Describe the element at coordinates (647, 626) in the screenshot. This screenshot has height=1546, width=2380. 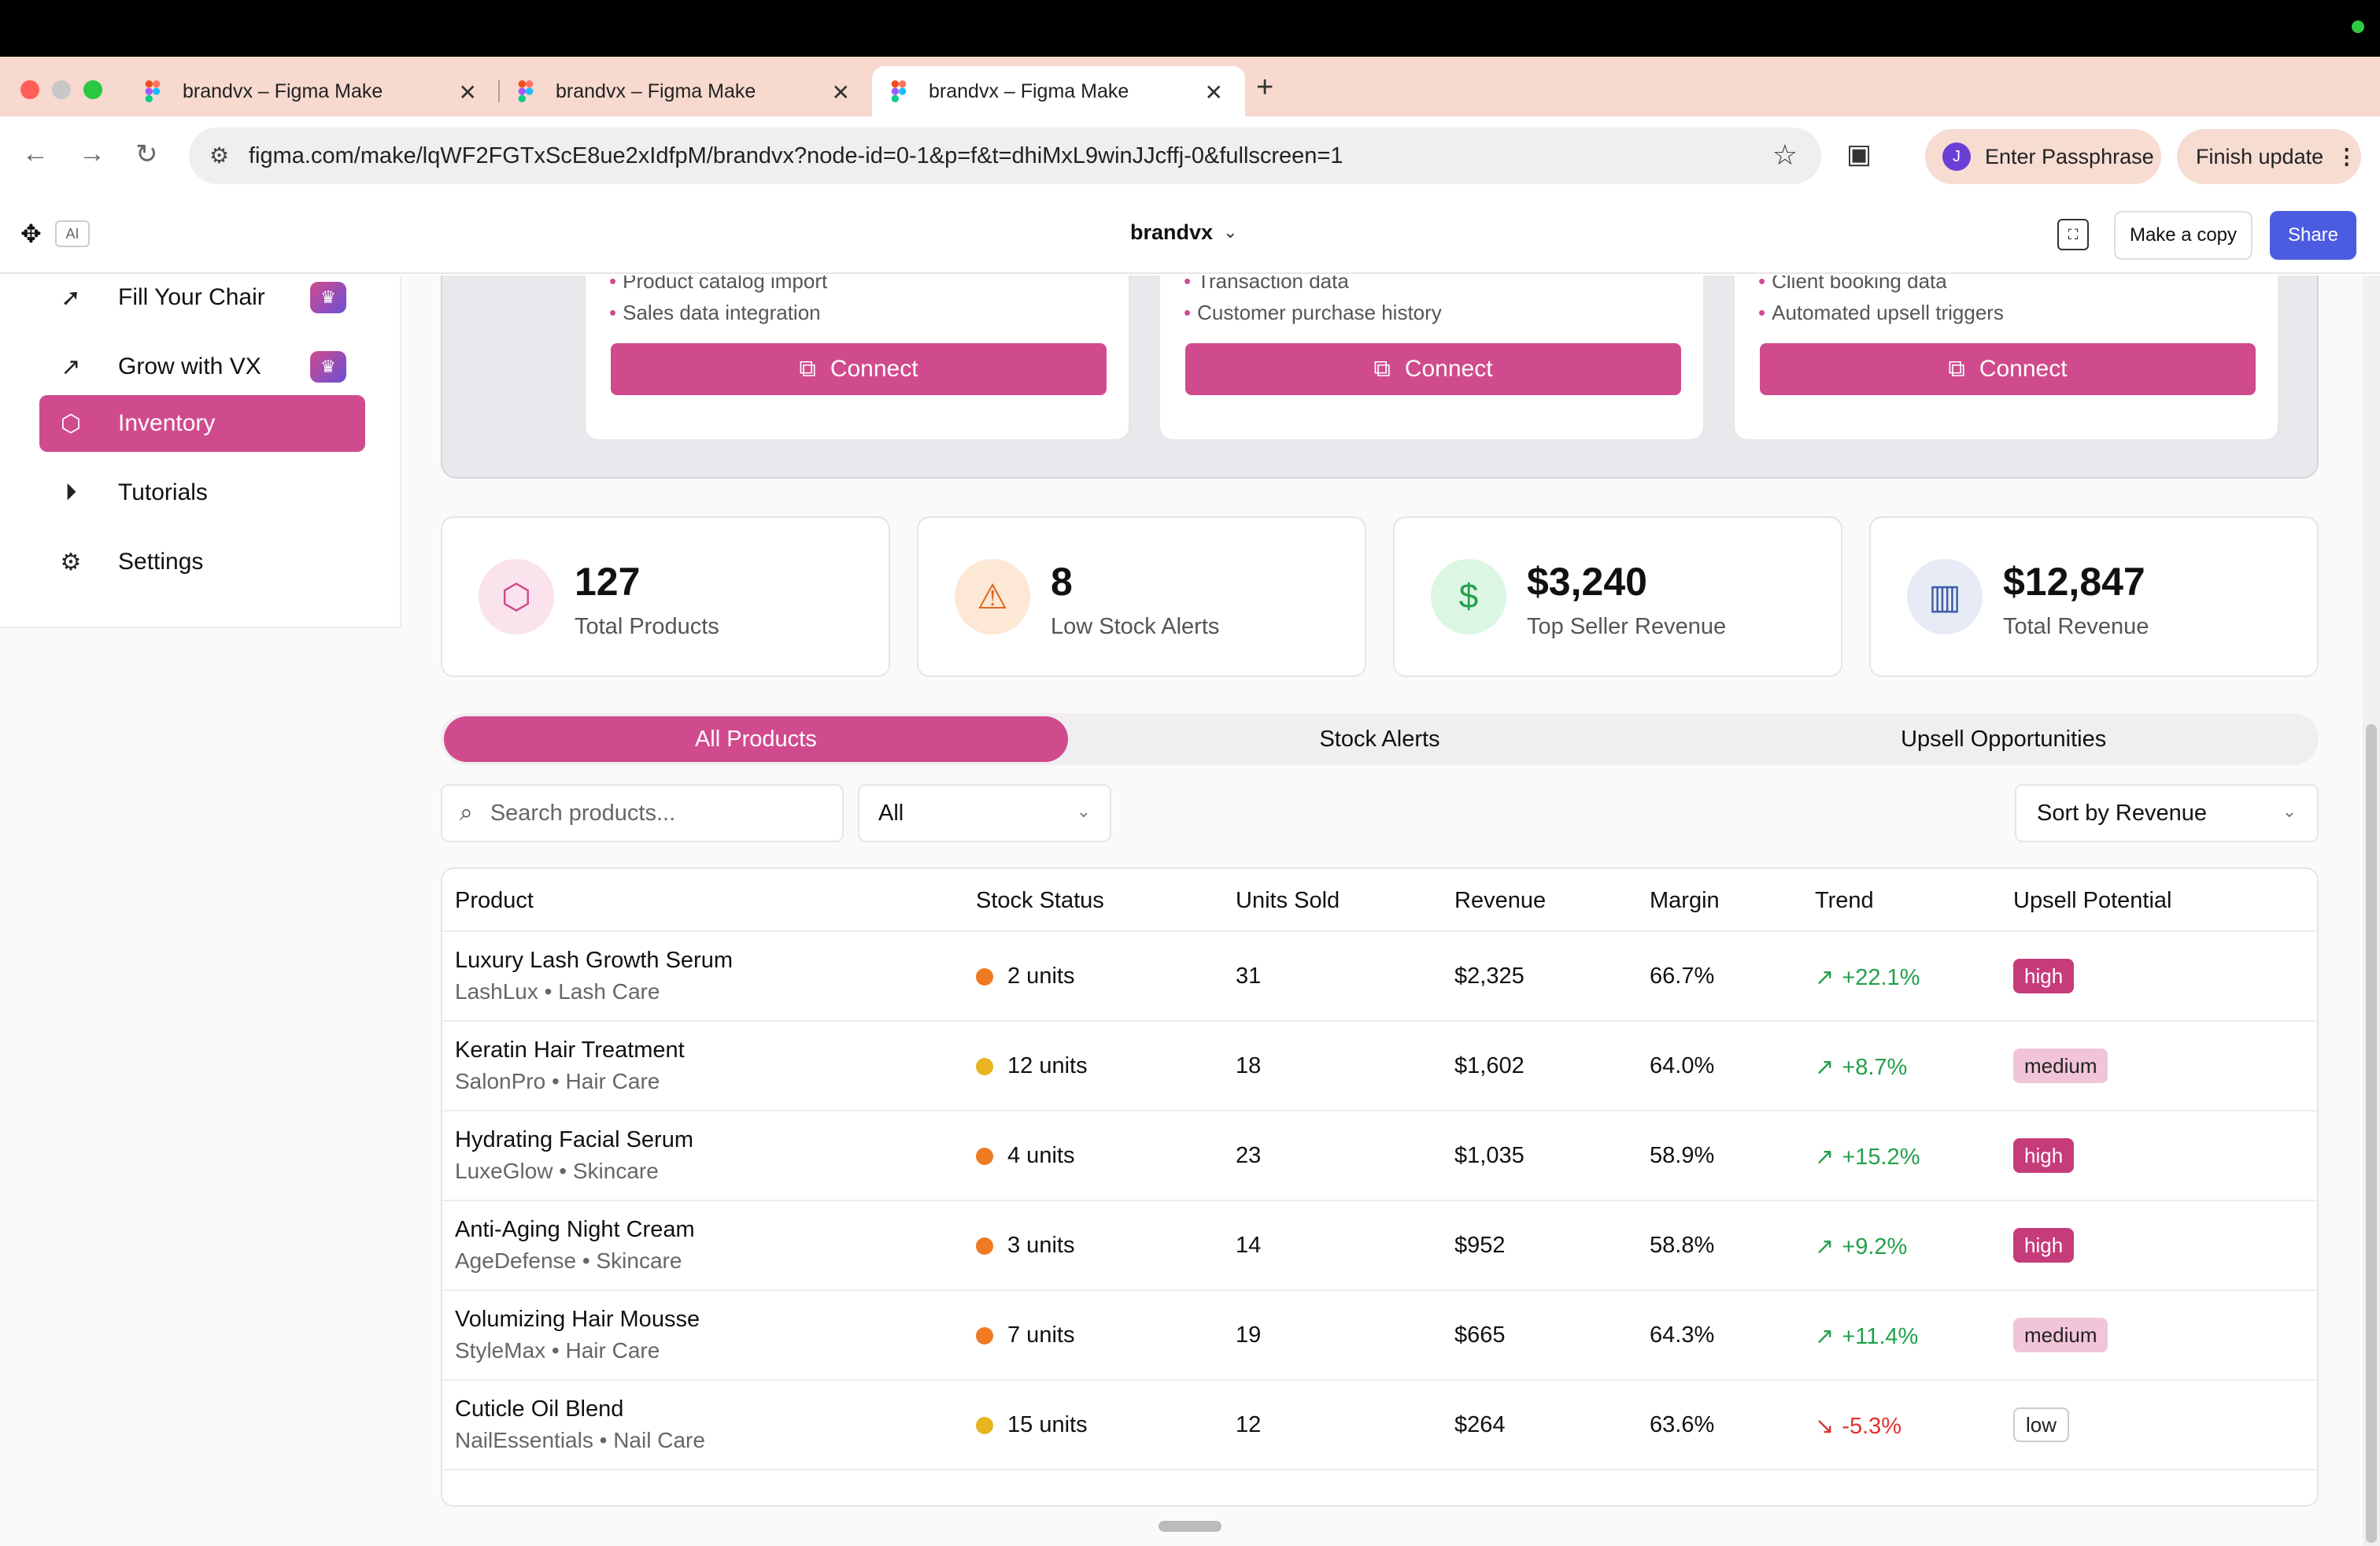
I see `stat-label: Total Products` at that location.